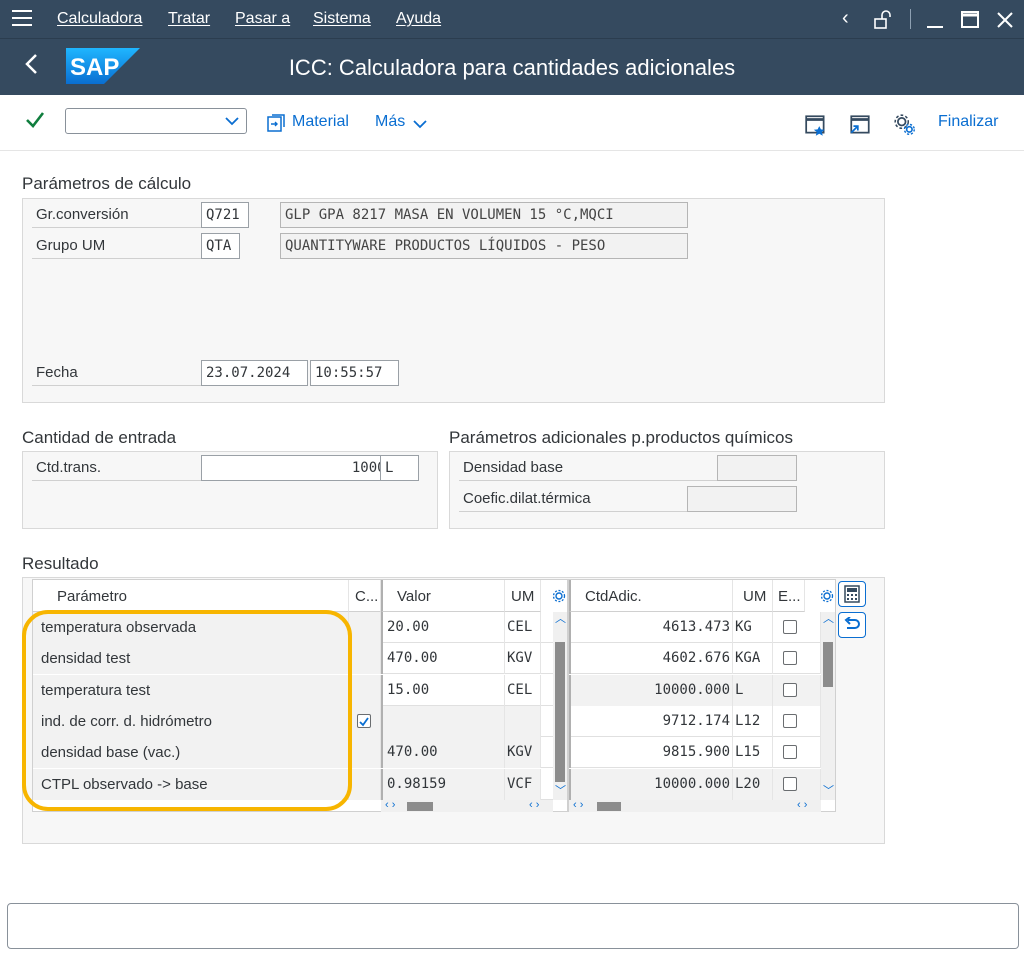 The image size is (1024, 955). I want to click on table-row: 10000.000 L, so click(695, 690).